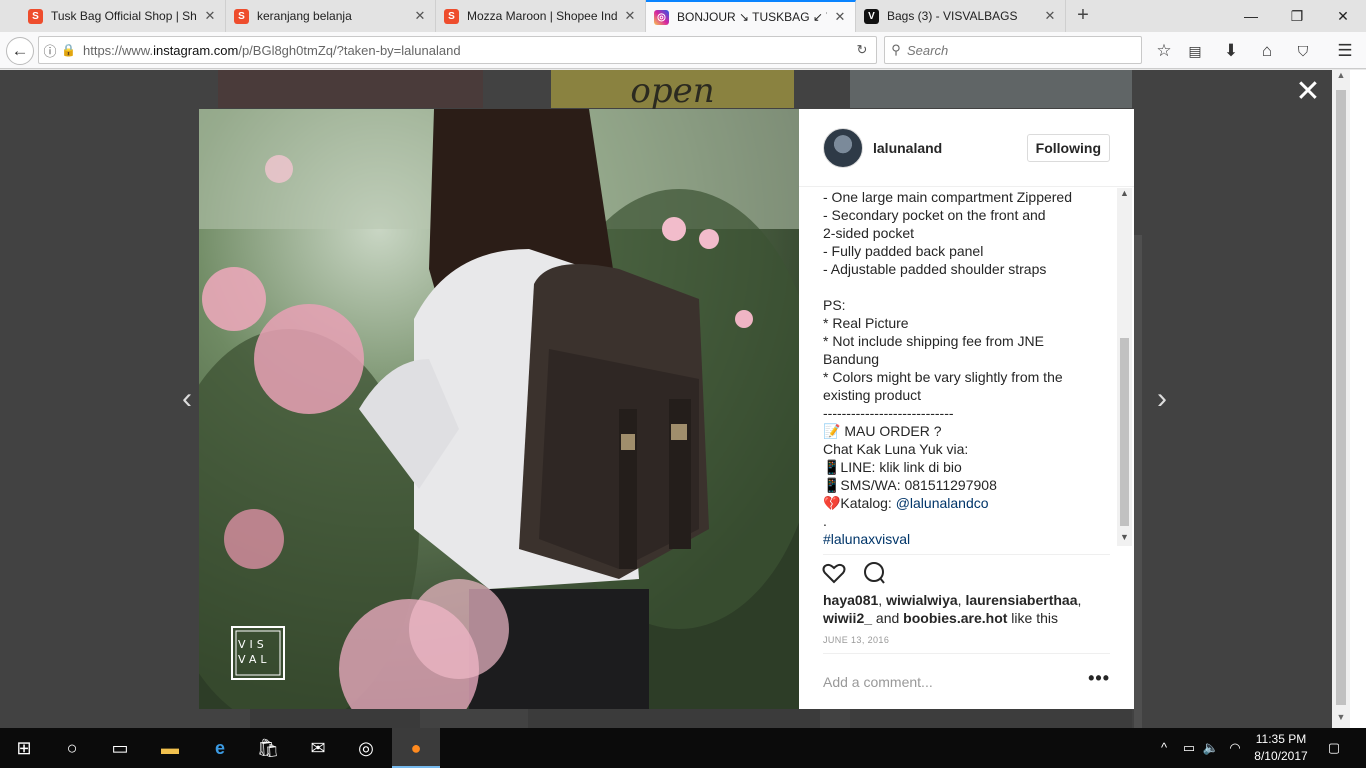  What do you see at coordinates (170, 748) in the screenshot?
I see `file-explorer-icon: ▬` at bounding box center [170, 748].